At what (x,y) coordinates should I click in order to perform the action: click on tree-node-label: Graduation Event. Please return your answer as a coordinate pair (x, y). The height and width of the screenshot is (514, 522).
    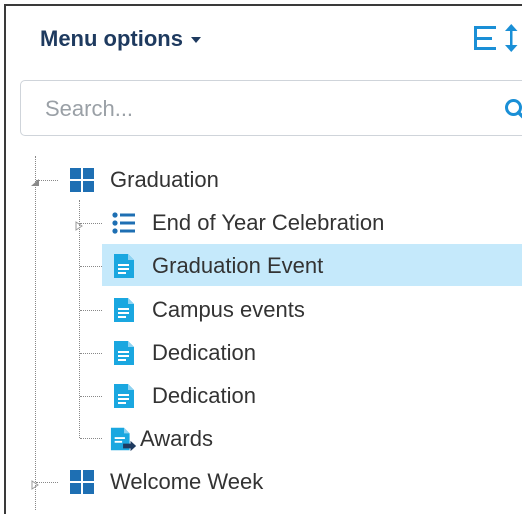
    Looking at the image, I should click on (237, 266).